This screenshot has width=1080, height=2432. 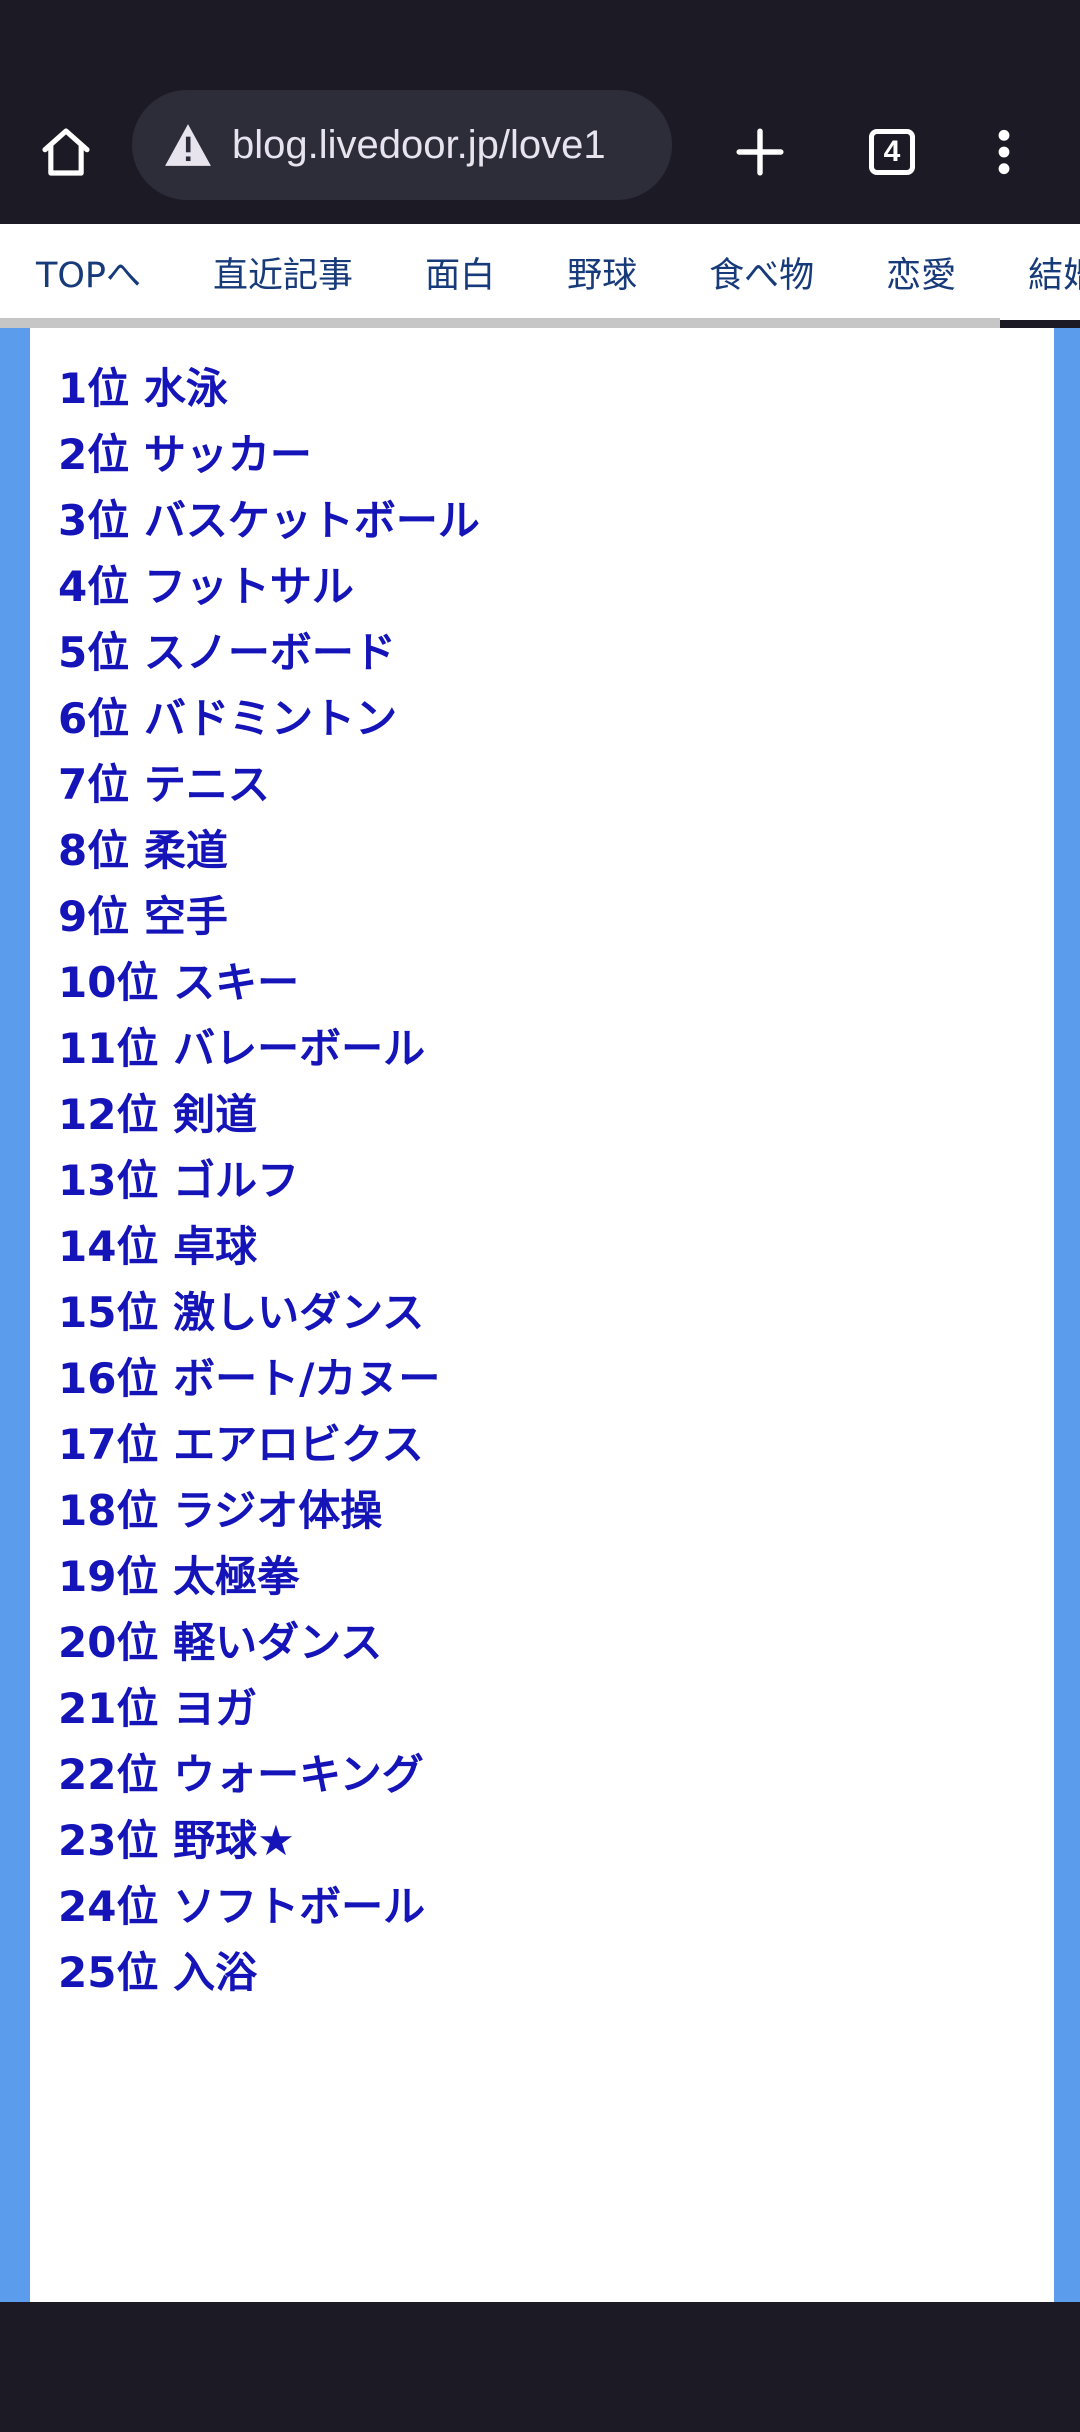 What do you see at coordinates (558, 272) in the screenshot?
I see `site-nav-items: TOPへ 直近記事 面白 野球 食べ物 恋愛 結婚` at bounding box center [558, 272].